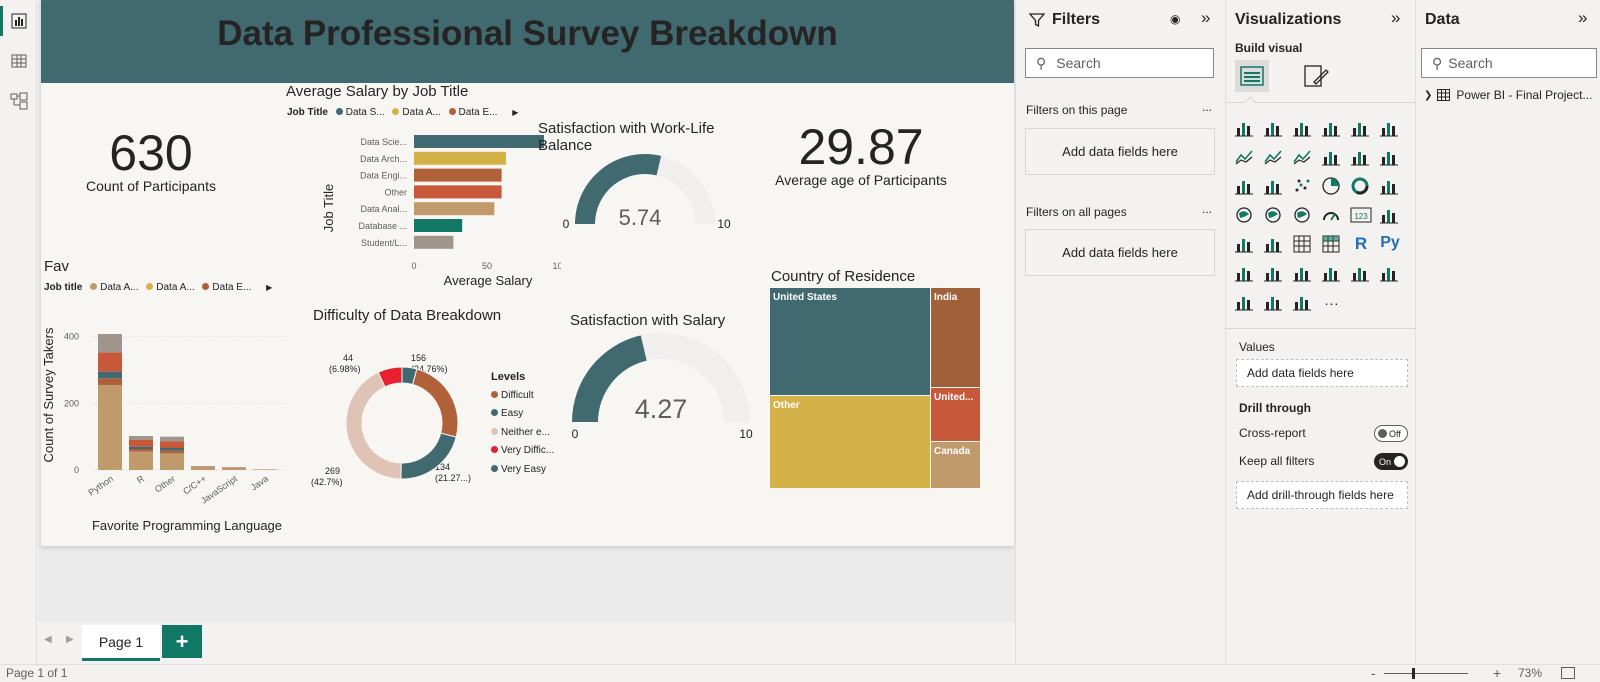 The width and height of the screenshot is (1600, 682). Describe the element at coordinates (1582, 18) in the screenshot. I see `collapse-data-icon: »` at that location.